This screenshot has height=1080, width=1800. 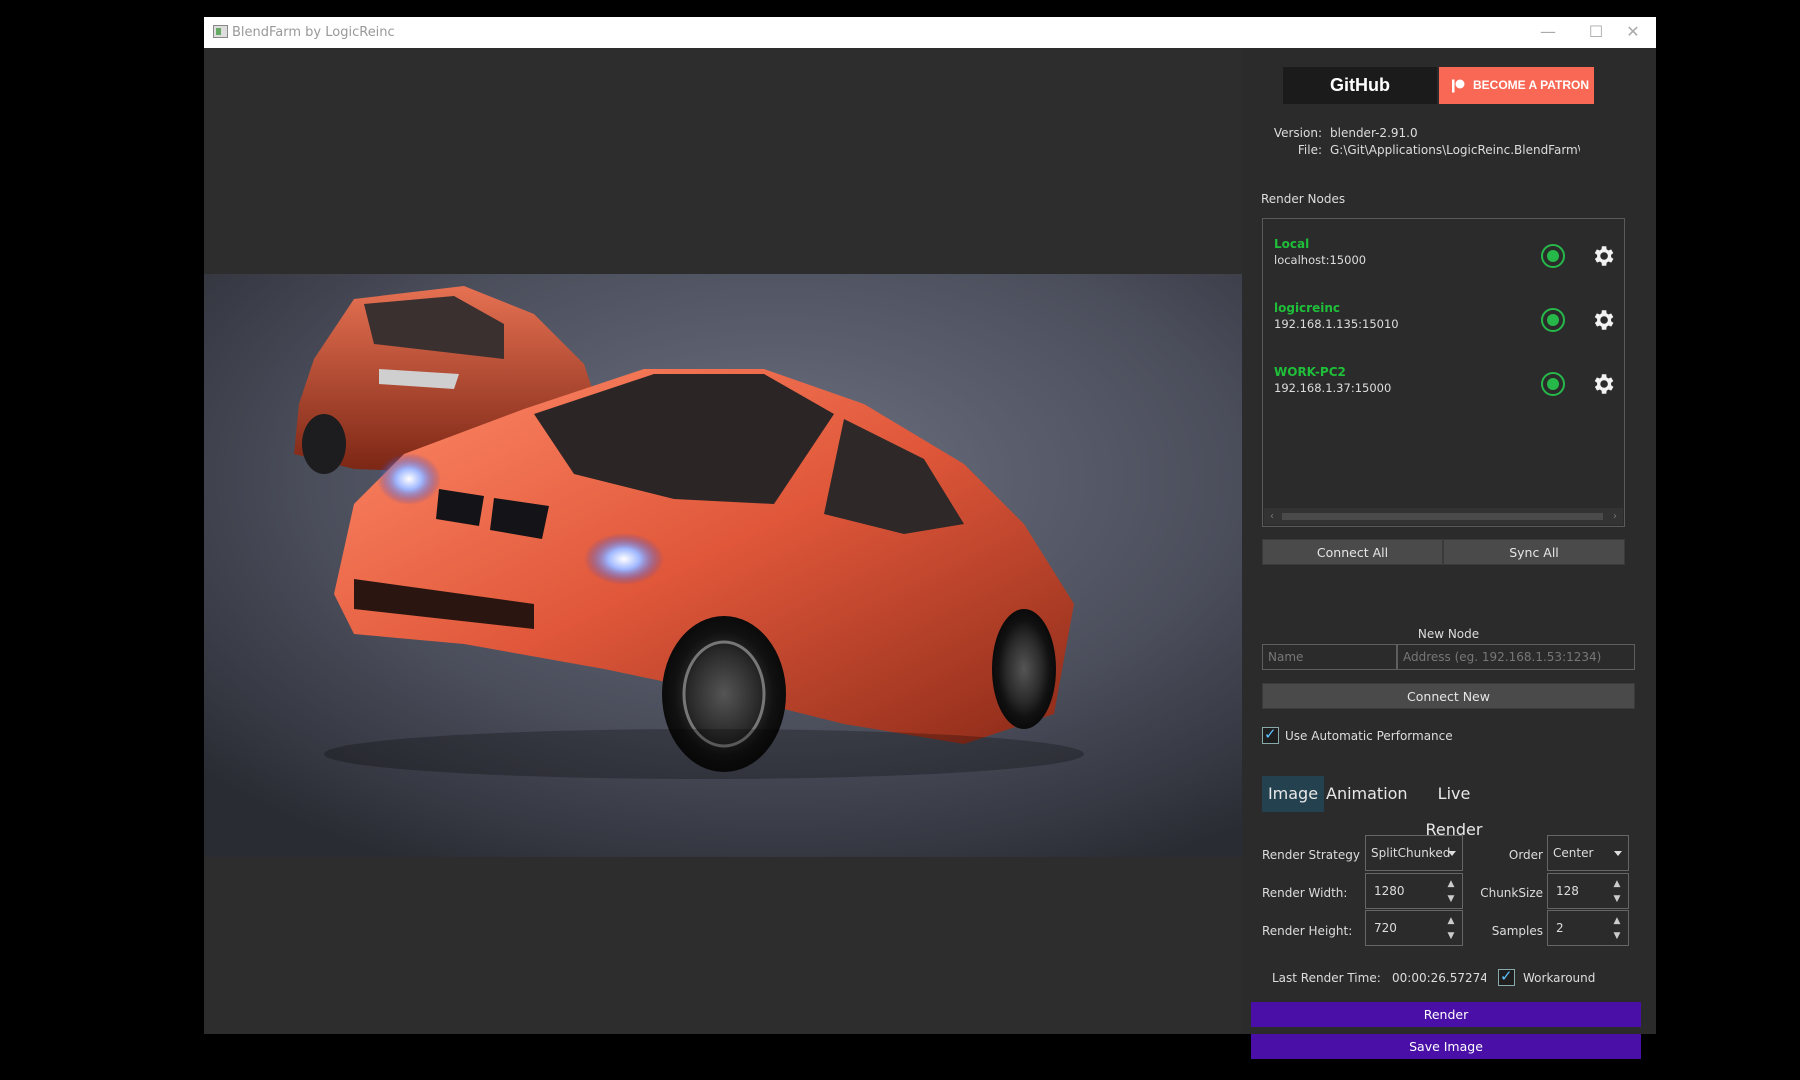 What do you see at coordinates (930, 32) in the screenshot?
I see `title-bar: BlendFarm by LogicReinc — ☐ ✕` at bounding box center [930, 32].